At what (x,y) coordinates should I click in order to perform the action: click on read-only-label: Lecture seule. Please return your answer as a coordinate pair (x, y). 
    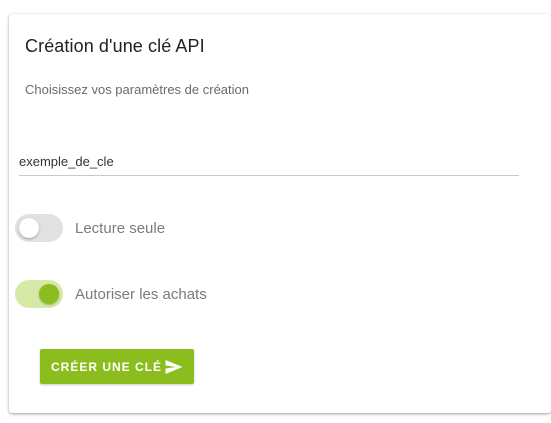
    Looking at the image, I should click on (120, 228).